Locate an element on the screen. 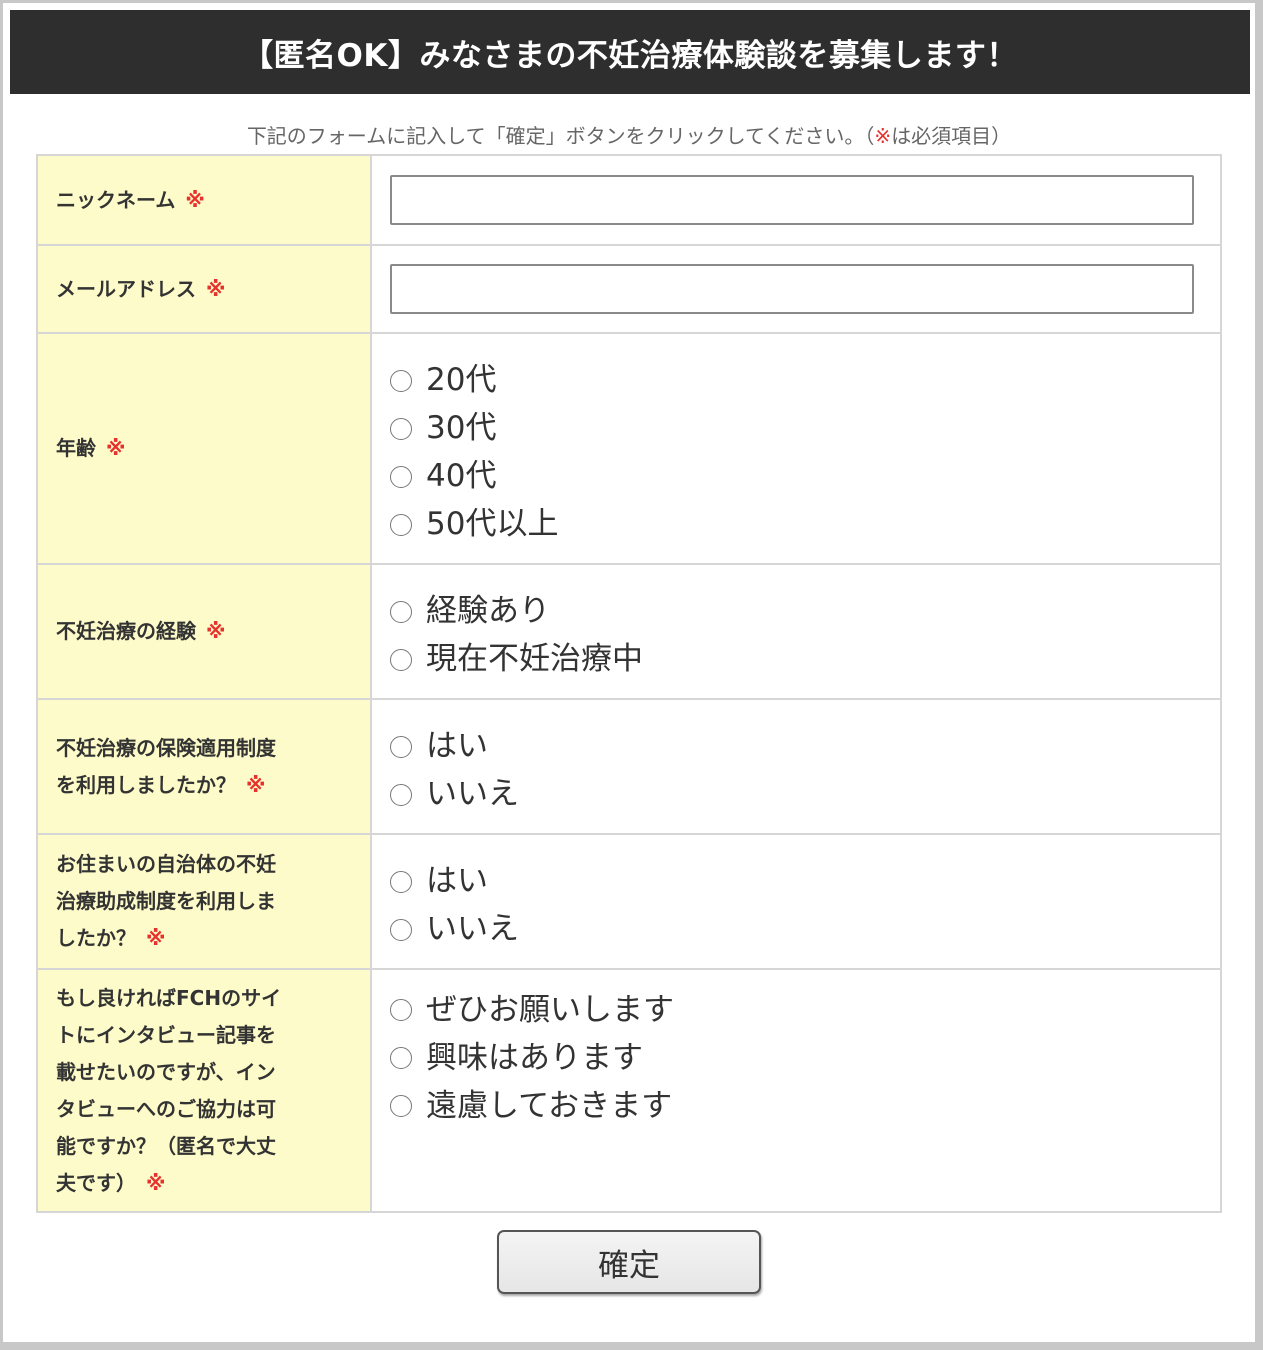 This screenshot has width=1263, height=1350. field-label-subsidy: お住まいの自治体の不妊 治療助成制度を利用しま したか？ ※ is located at coordinates (204, 901).